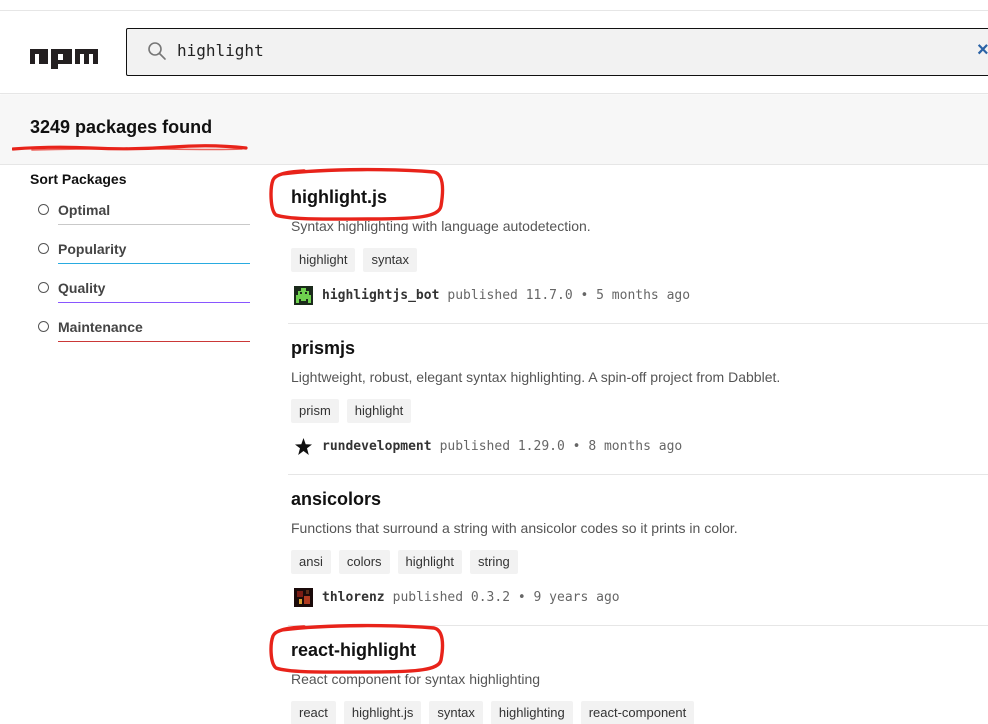  I want to click on keyword-list: prism highlight, so click(351, 411).